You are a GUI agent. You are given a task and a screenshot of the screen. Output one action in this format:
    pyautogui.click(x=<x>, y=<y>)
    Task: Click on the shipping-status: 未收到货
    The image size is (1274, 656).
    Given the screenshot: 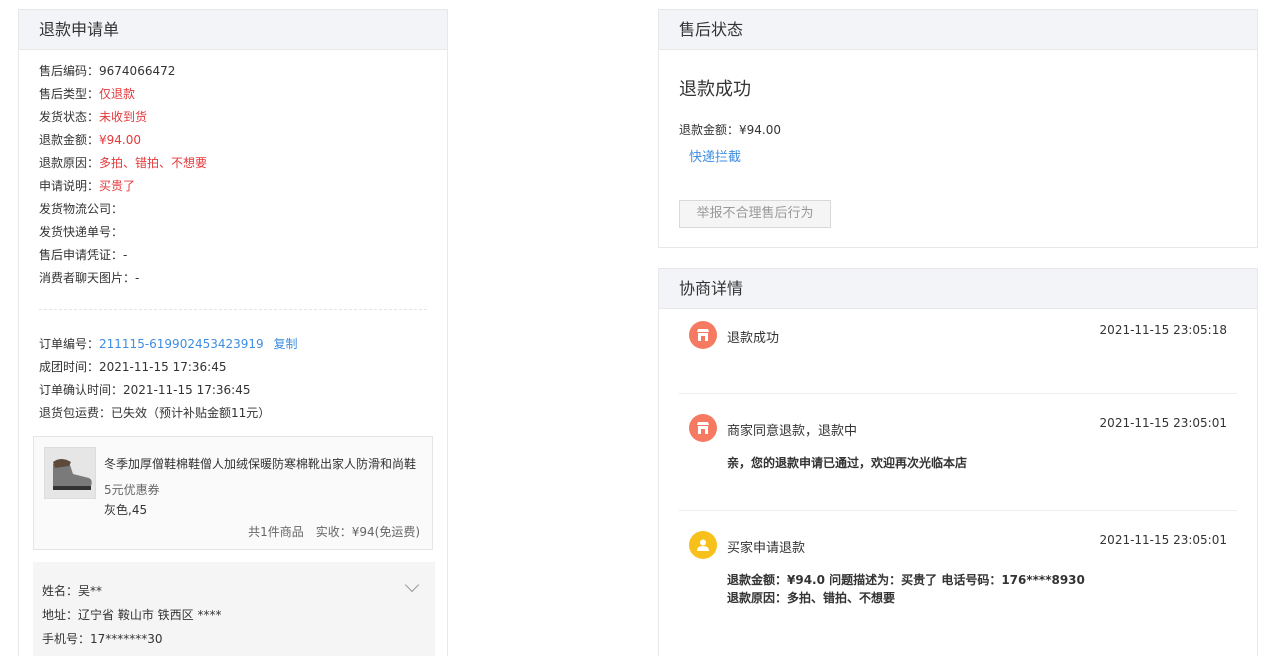 What is the action you would take?
    pyautogui.click(x=123, y=117)
    